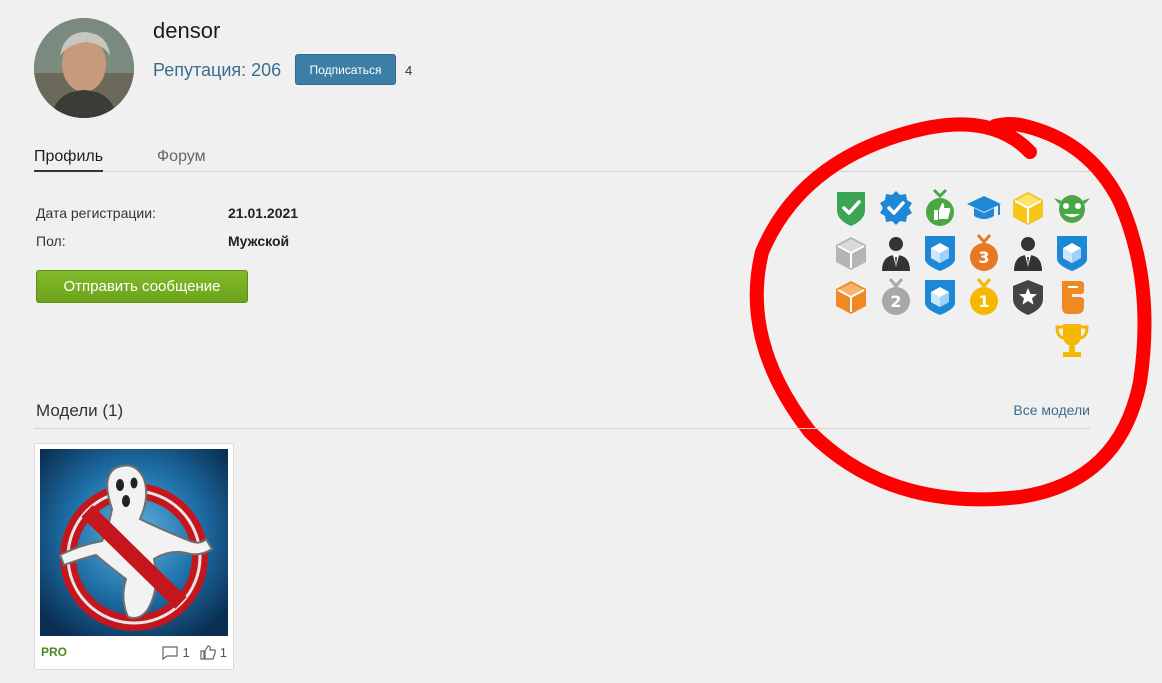 This screenshot has height=683, width=1162. I want to click on model-card: PRO 1 1, so click(134, 556).